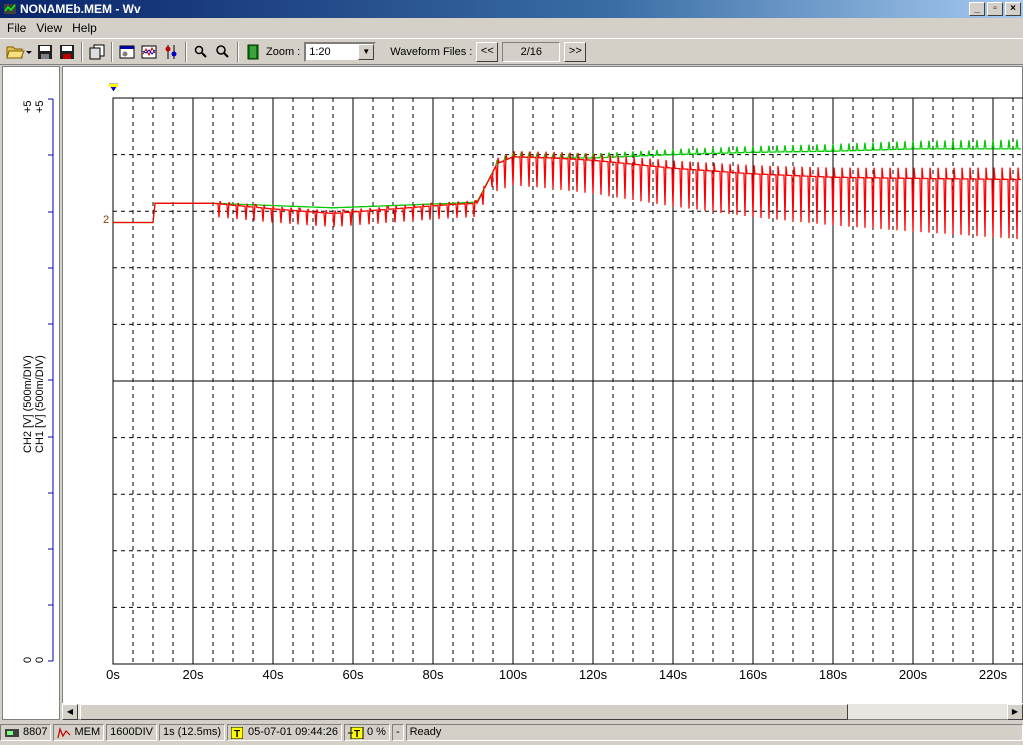 The width and height of the screenshot is (1023, 745). I want to click on maximize-button: ▫, so click(995, 9).